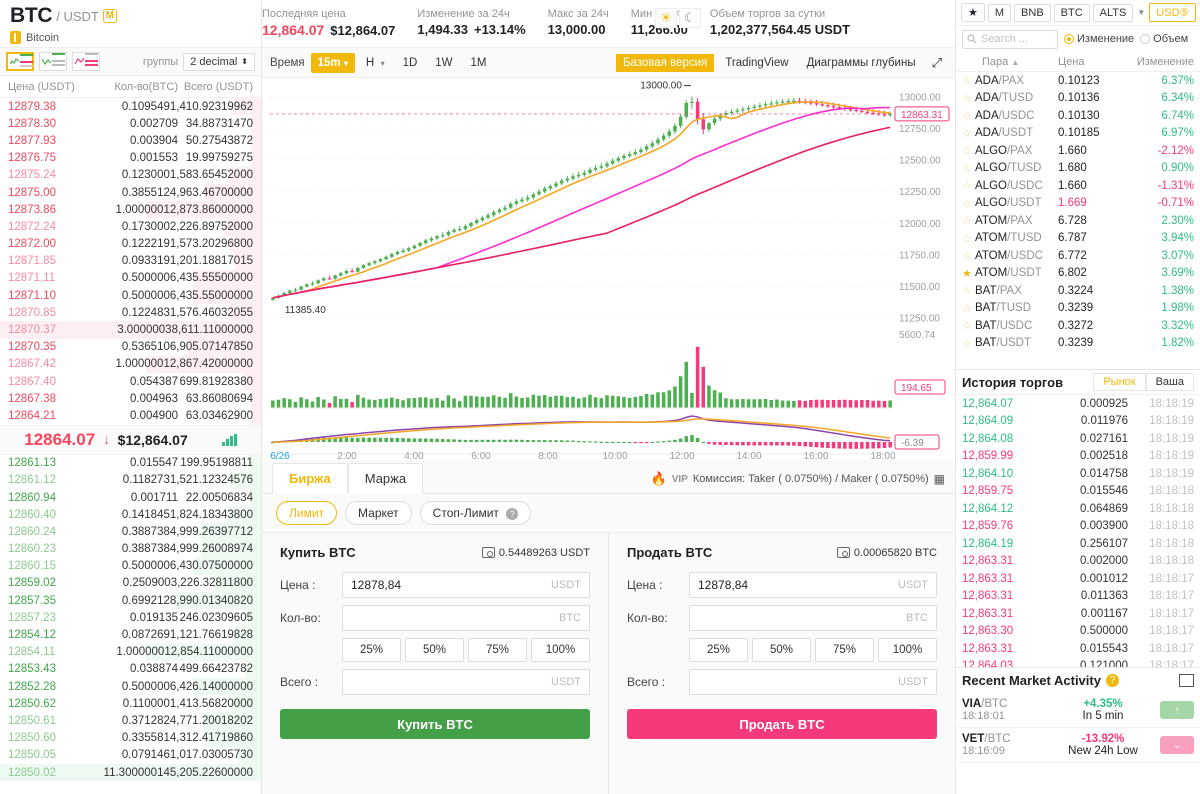 The height and width of the screenshot is (794, 1200). What do you see at coordinates (130, 618) in the screenshot?
I see `bid-row: 12857.23 0.019135 246.02309605` at bounding box center [130, 618].